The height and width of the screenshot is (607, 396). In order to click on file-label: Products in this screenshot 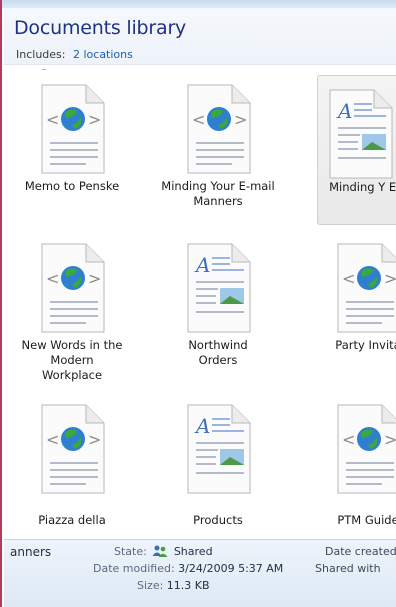, I will do `click(218, 520)`.